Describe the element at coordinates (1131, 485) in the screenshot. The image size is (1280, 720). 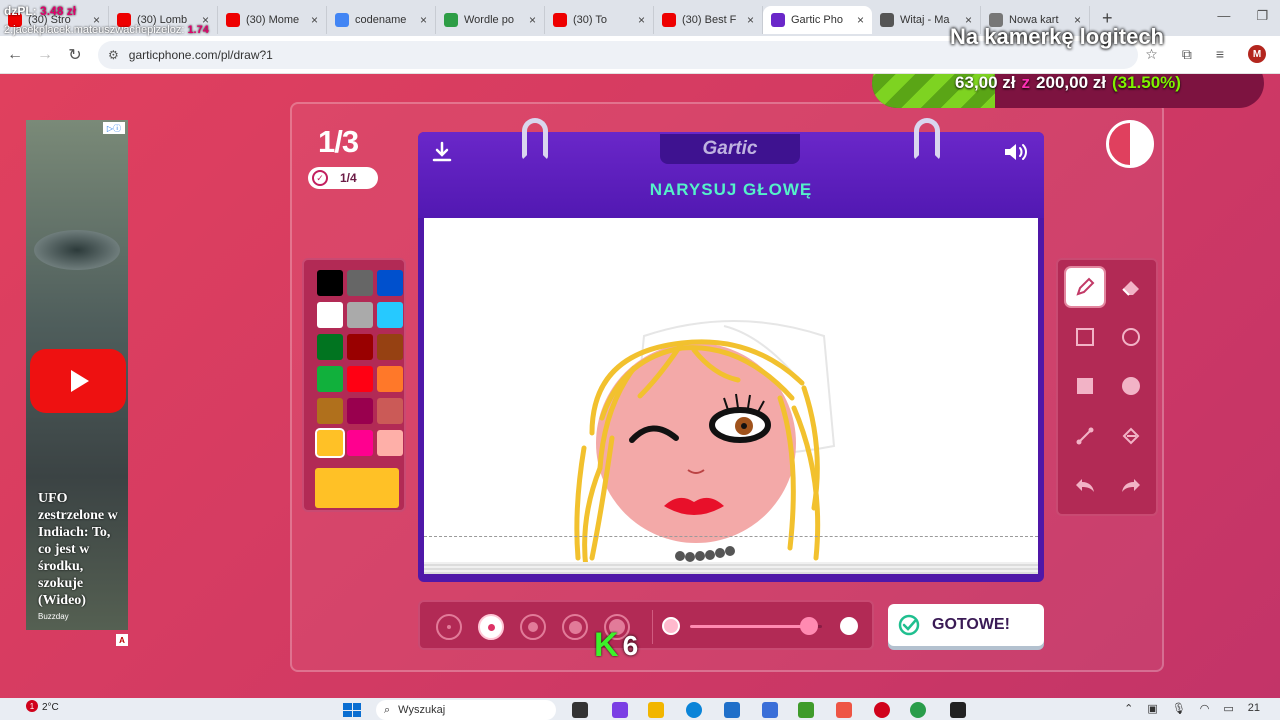
I see `redo-icon` at that location.